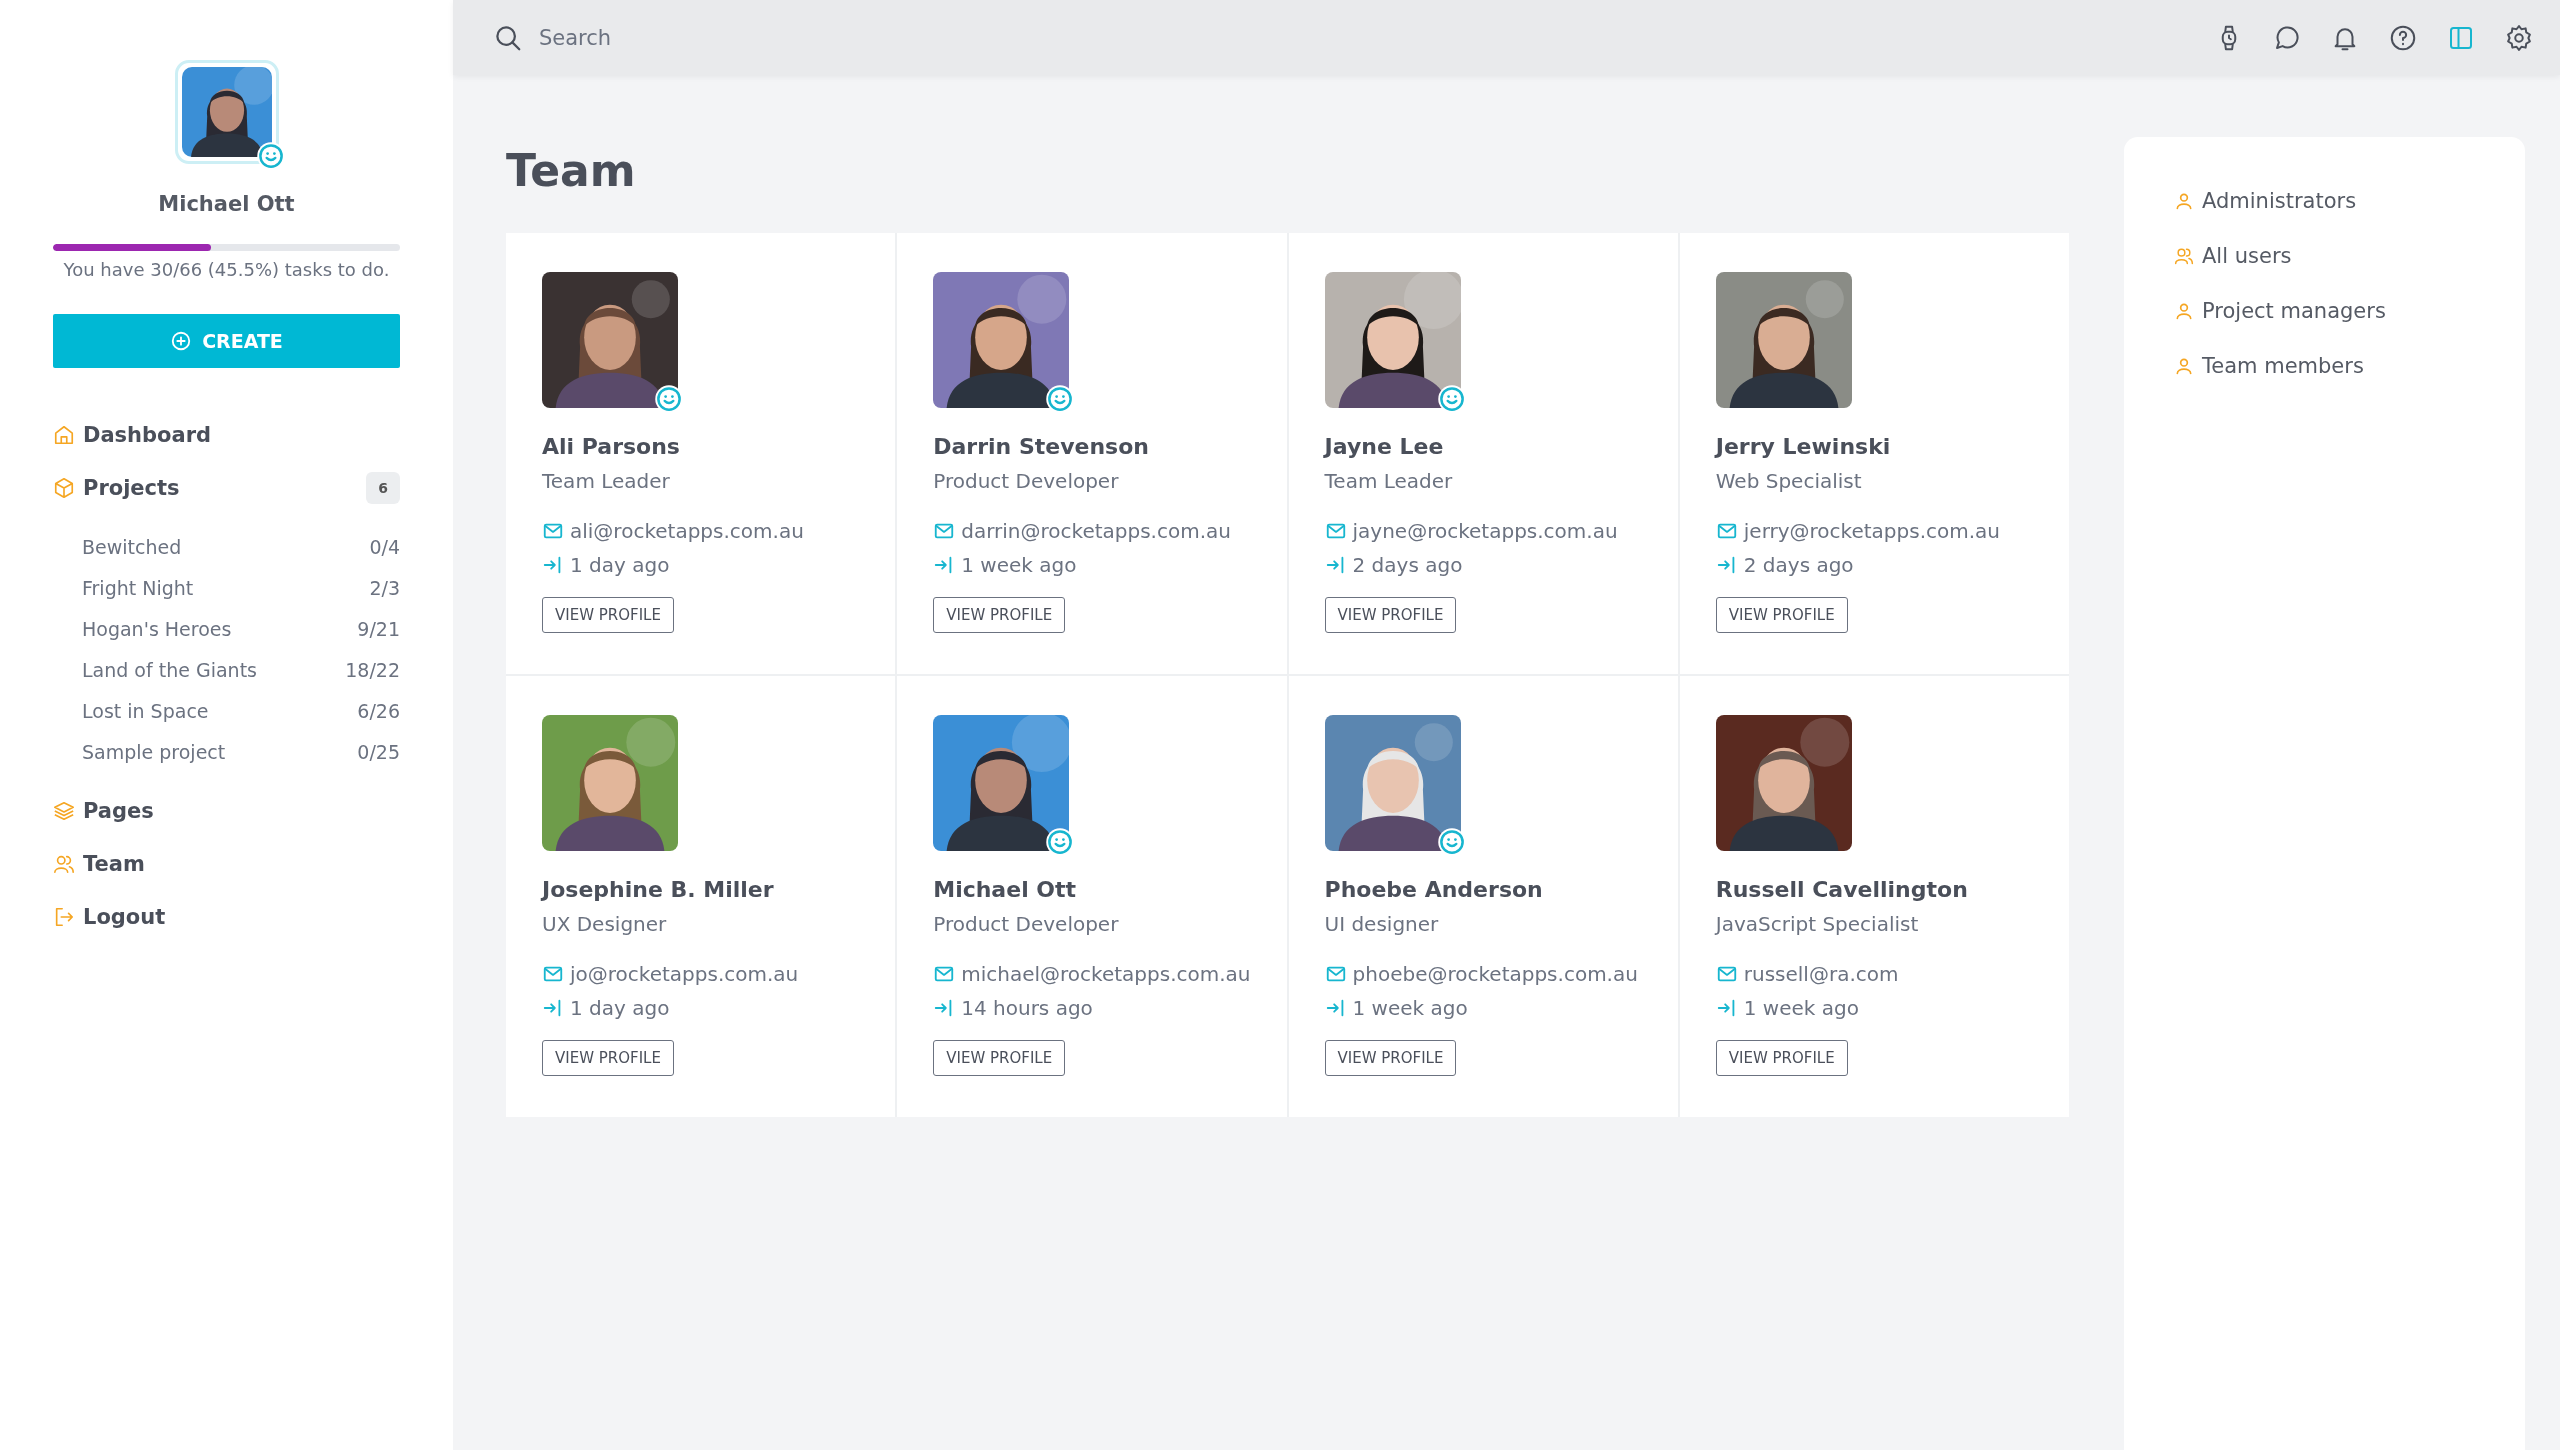 The image size is (2560, 1450). Describe the element at coordinates (241, 863) in the screenshot. I see `nav-link: Team` at that location.